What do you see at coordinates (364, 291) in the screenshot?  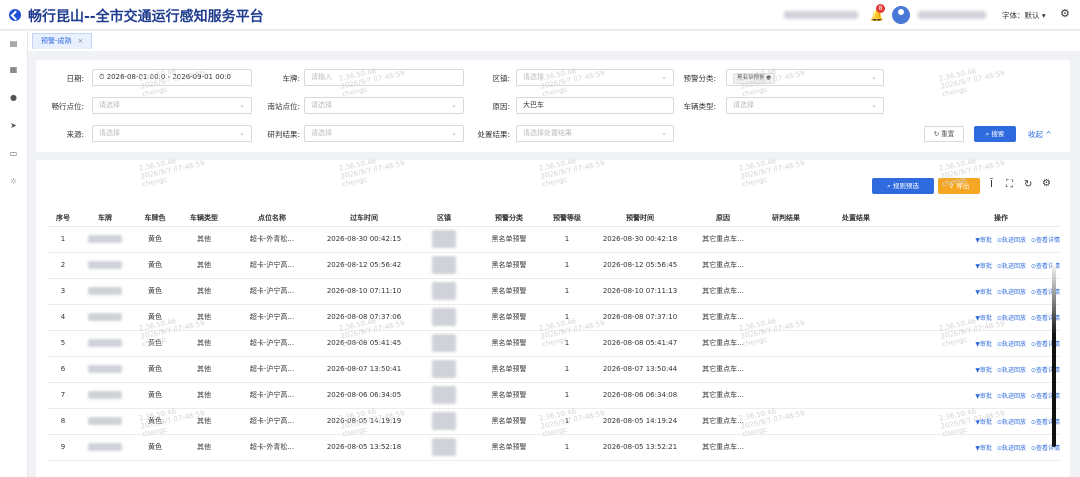 I see `pass-time: 2026-08-10 07:11:10` at bounding box center [364, 291].